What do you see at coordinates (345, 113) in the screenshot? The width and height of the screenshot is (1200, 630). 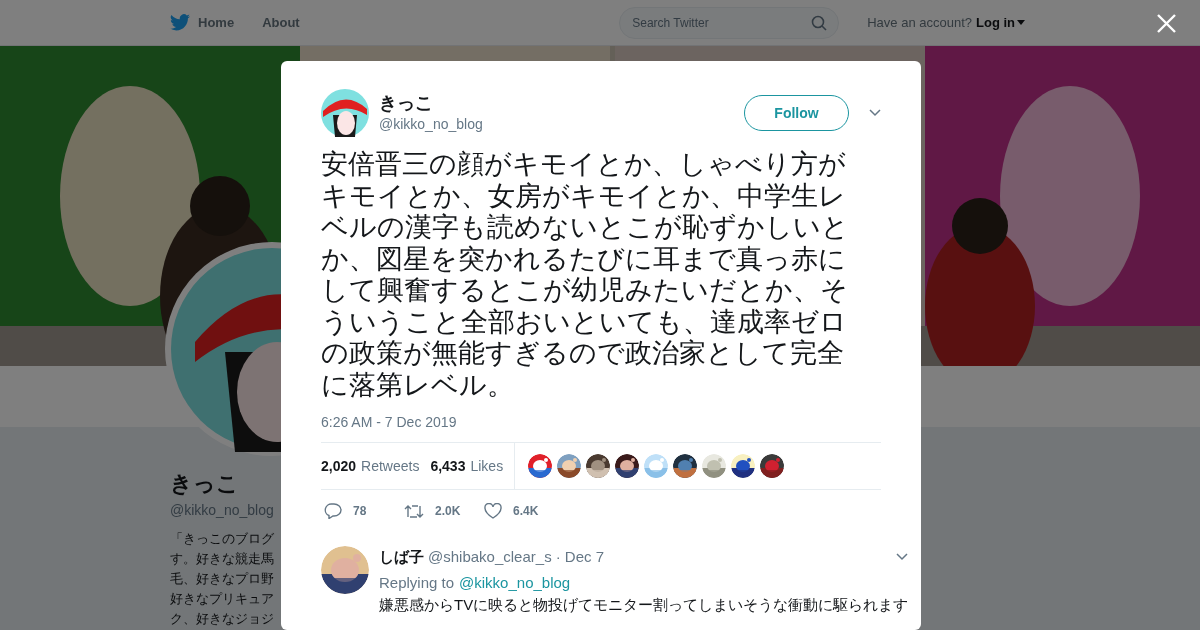 I see `avatar-drawing` at bounding box center [345, 113].